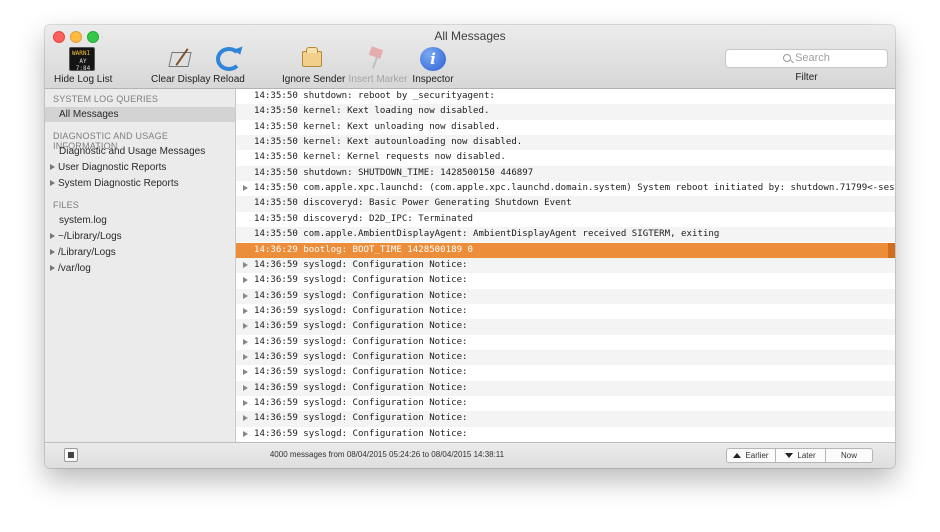 The width and height of the screenshot is (940, 532). I want to click on sidebar-item-diagnostic-usage-messages: Diagnostic and Usage Messages, so click(140, 151).